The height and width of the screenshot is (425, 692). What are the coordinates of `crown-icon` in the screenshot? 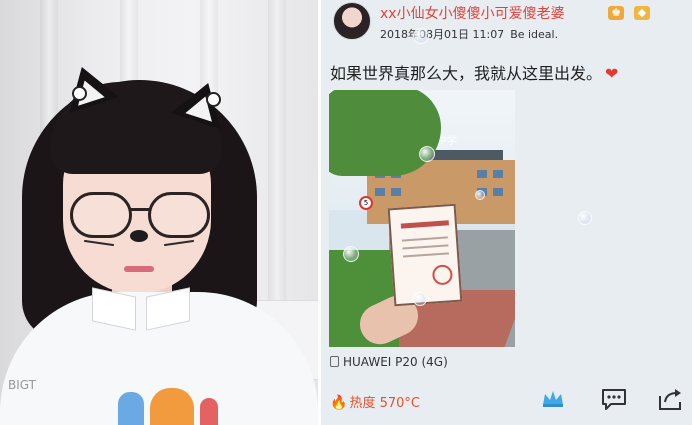 It's located at (553, 398).